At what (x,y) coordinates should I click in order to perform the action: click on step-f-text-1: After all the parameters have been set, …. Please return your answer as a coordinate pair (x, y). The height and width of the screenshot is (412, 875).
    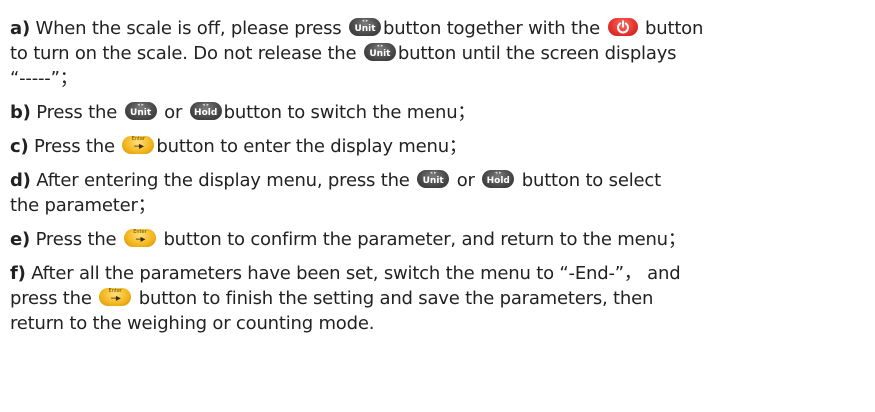
    Looking at the image, I should click on (353, 273).